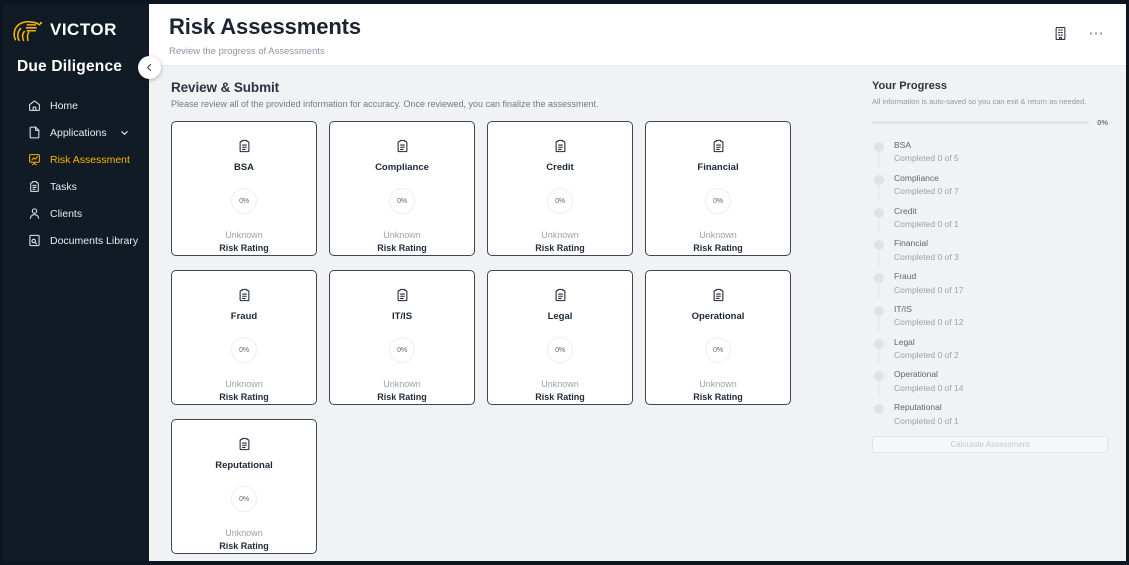 The image size is (1129, 565). What do you see at coordinates (918, 407) in the screenshot?
I see `step-name: Reputational` at bounding box center [918, 407].